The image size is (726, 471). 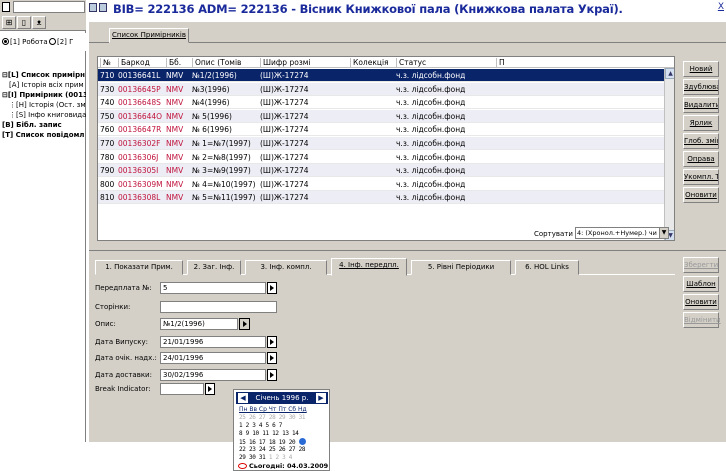 What do you see at coordinates (411, 63) in the screenshot?
I see `column-header: Статус` at bounding box center [411, 63].